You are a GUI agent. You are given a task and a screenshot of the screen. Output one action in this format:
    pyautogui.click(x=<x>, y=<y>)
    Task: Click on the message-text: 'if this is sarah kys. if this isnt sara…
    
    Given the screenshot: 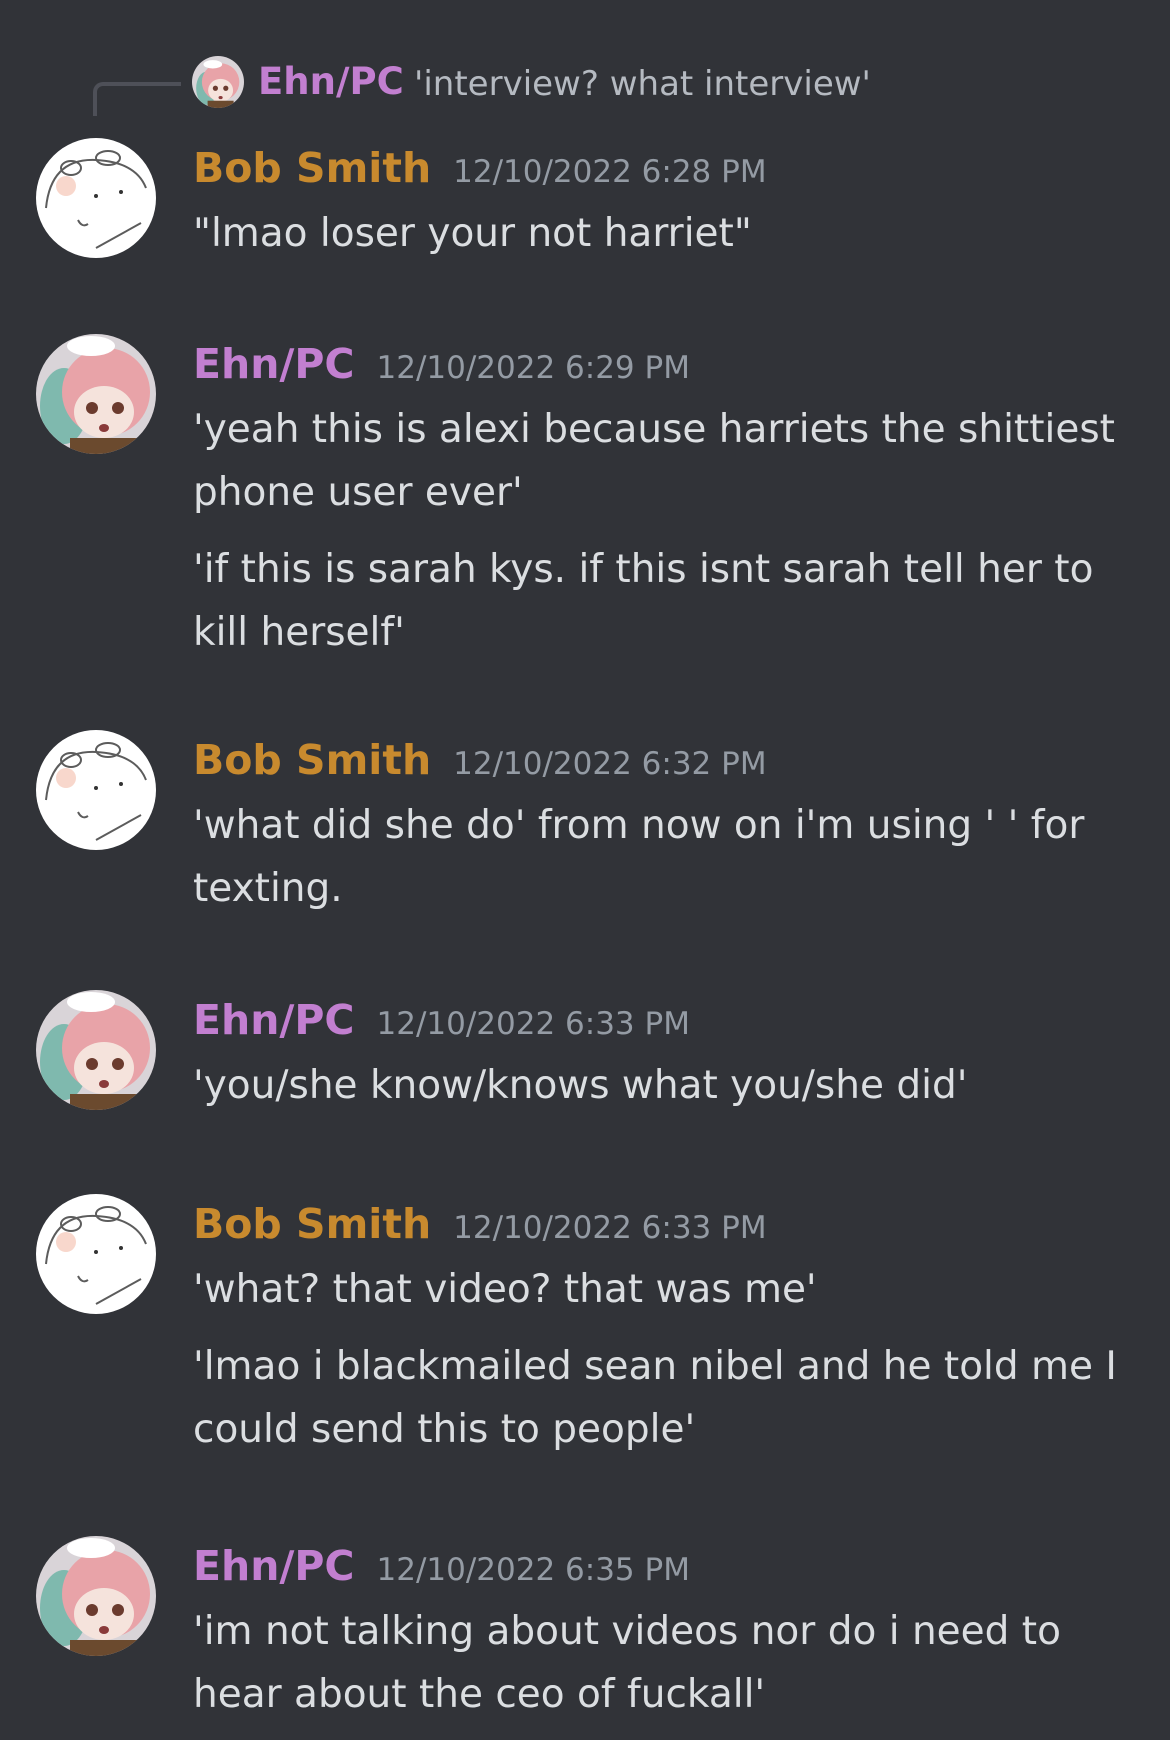 What is the action you would take?
    pyautogui.click(x=643, y=601)
    